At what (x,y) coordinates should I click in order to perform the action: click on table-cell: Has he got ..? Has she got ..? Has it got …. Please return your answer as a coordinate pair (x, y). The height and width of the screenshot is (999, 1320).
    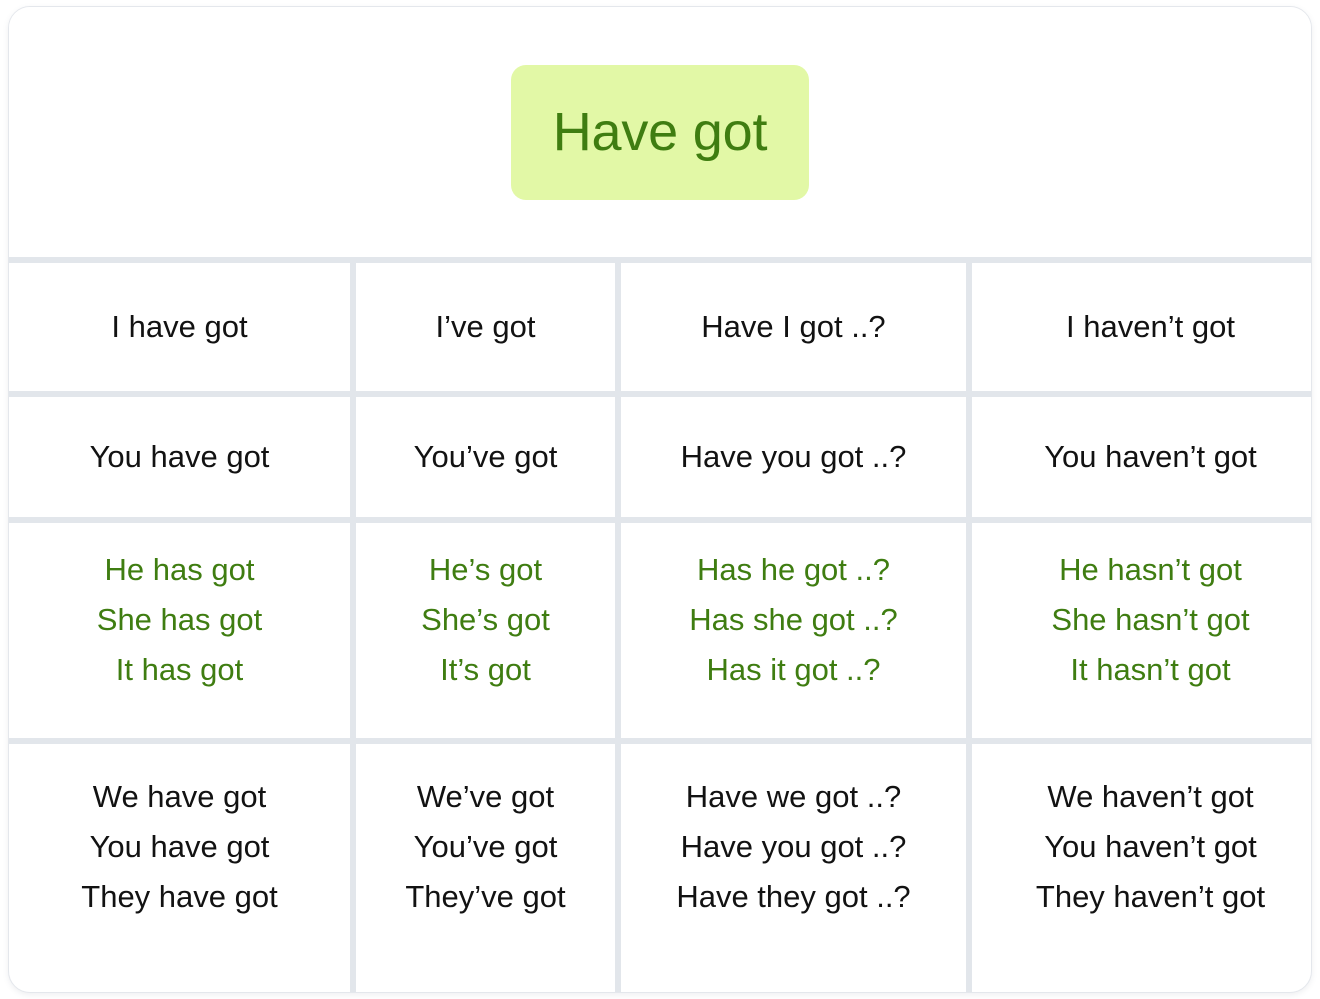
    Looking at the image, I should click on (793, 630).